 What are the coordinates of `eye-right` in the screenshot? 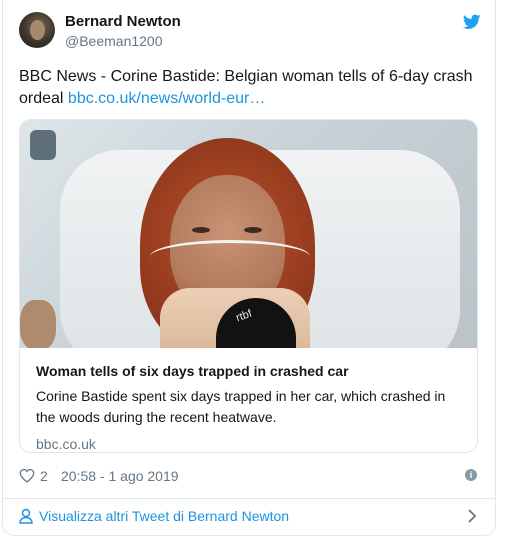 It's located at (253, 230).